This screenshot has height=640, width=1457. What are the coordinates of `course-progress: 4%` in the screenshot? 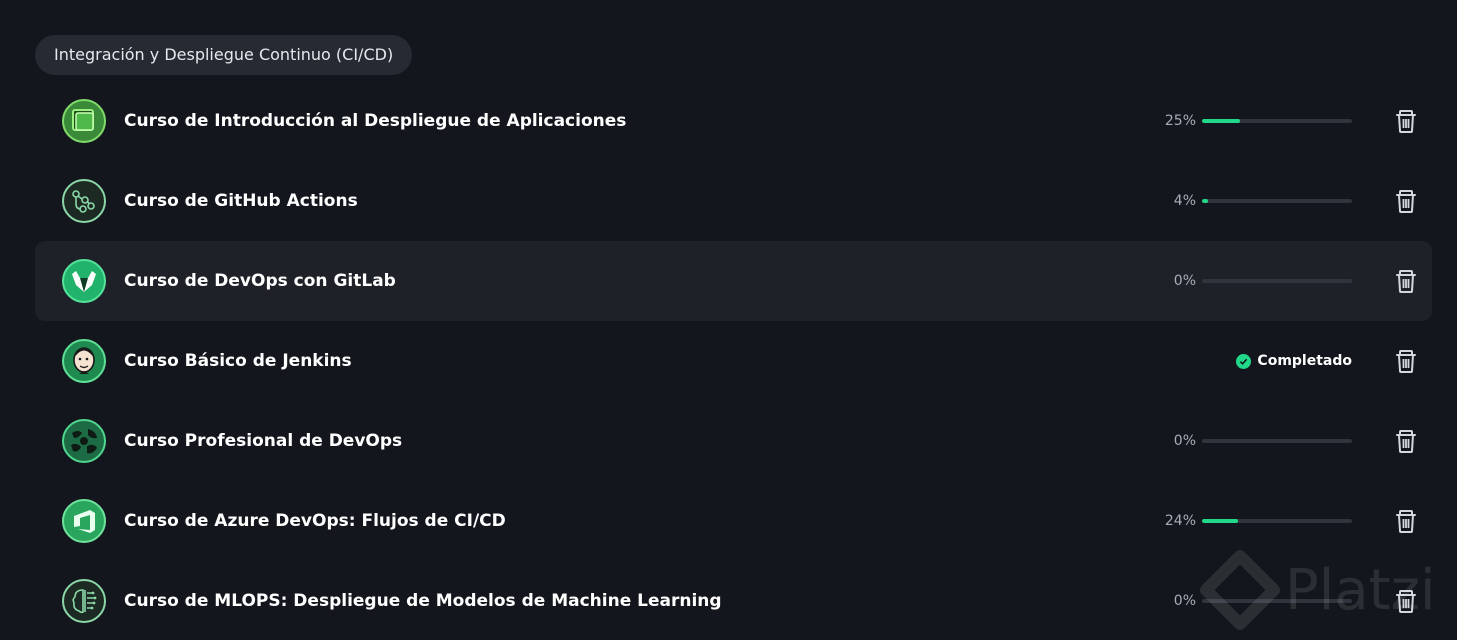 It's located at (1254, 201).